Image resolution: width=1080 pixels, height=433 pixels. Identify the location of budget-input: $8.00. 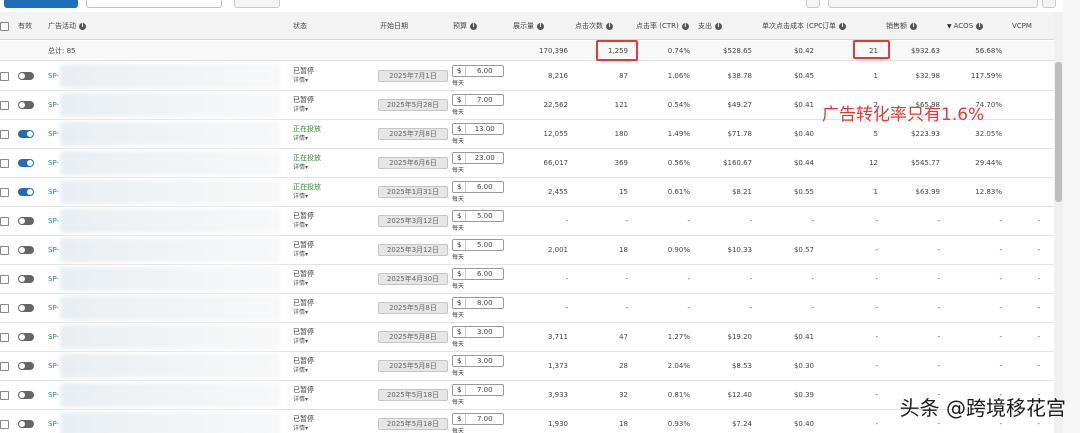
(478, 303).